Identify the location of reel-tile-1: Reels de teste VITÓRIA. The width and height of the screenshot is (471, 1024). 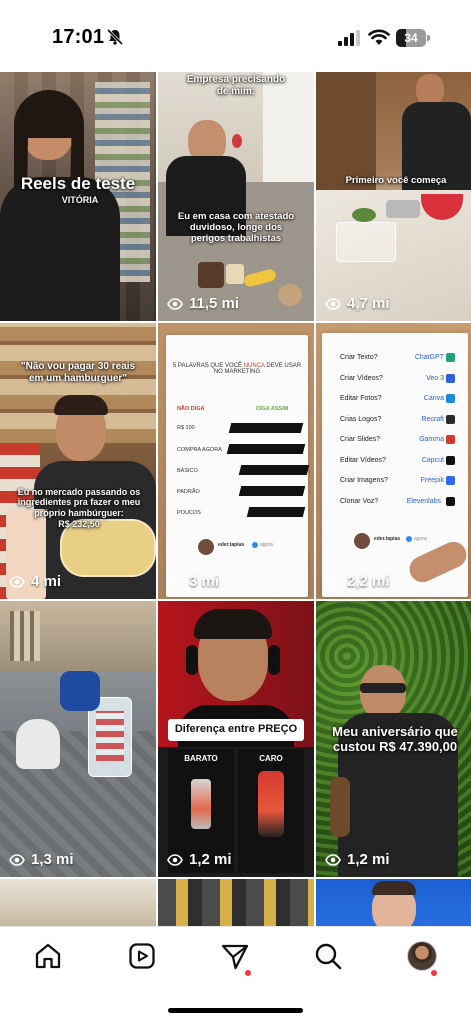
(78, 196).